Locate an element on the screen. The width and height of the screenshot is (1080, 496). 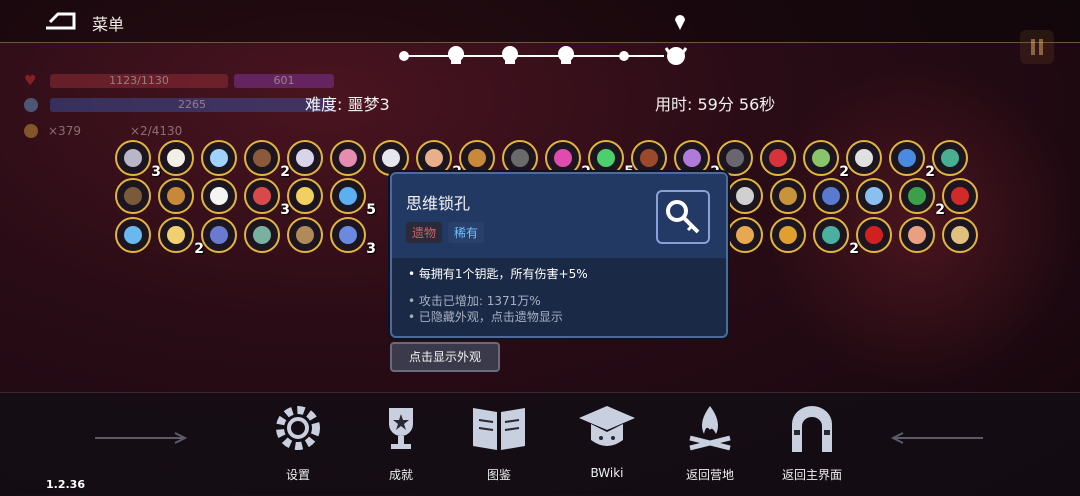
demon-icon is located at coordinates (960, 196).